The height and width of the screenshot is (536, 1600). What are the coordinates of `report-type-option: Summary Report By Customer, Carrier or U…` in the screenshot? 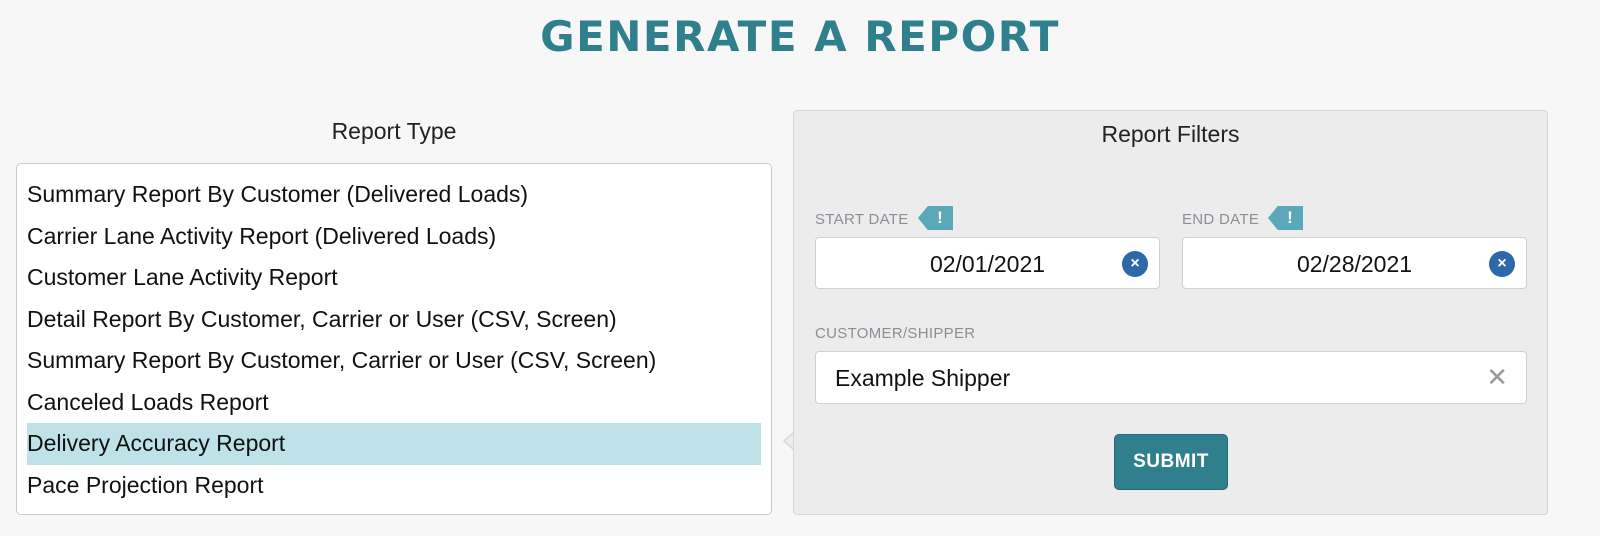 It's located at (394, 361).